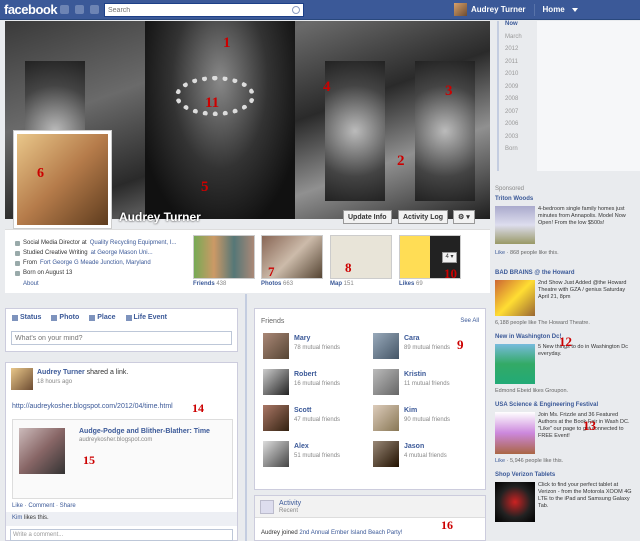 This screenshot has height=541, width=640. What do you see at coordinates (412, 338) in the screenshot?
I see `friend-name: Cara` at bounding box center [412, 338].